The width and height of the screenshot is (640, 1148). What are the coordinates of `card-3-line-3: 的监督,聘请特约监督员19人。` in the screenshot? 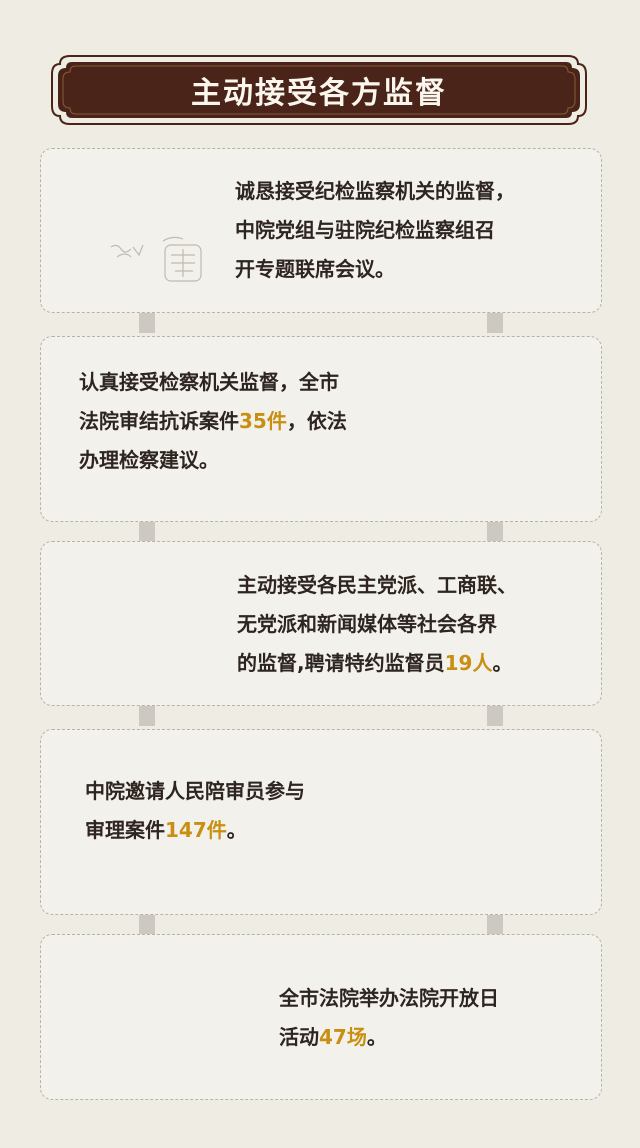 It's located at (377, 663).